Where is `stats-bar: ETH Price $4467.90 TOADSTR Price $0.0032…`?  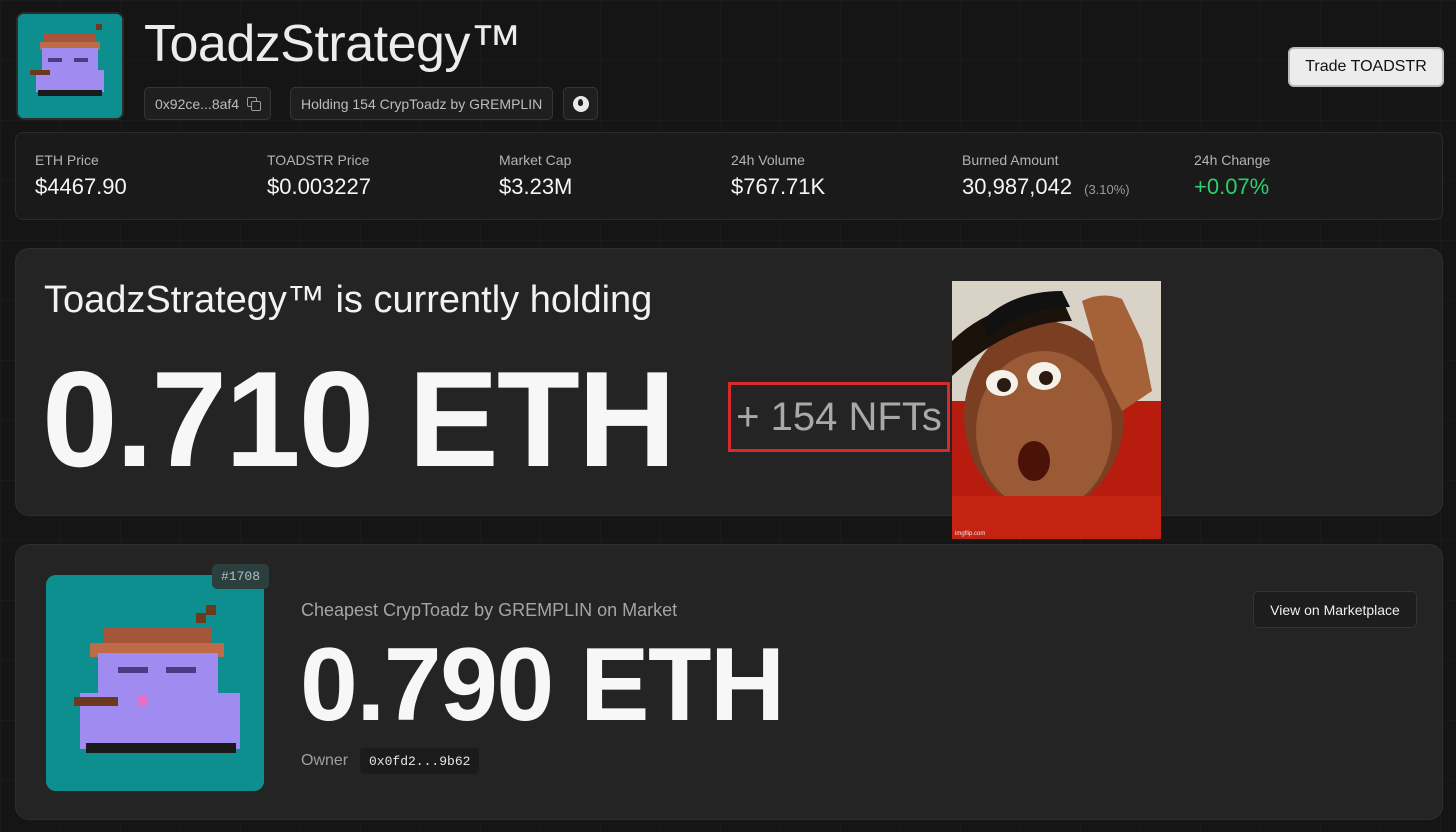
stats-bar: ETH Price $4467.90 TOADSTR Price $0.0032… is located at coordinates (729, 176).